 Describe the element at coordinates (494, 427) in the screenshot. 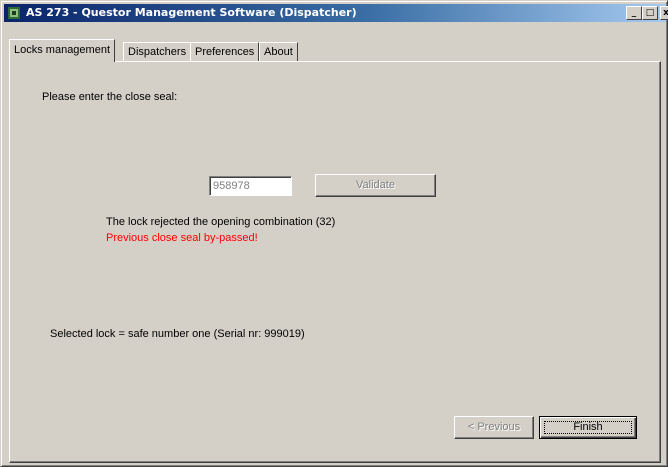

I see `previous-button: < Previous` at that location.